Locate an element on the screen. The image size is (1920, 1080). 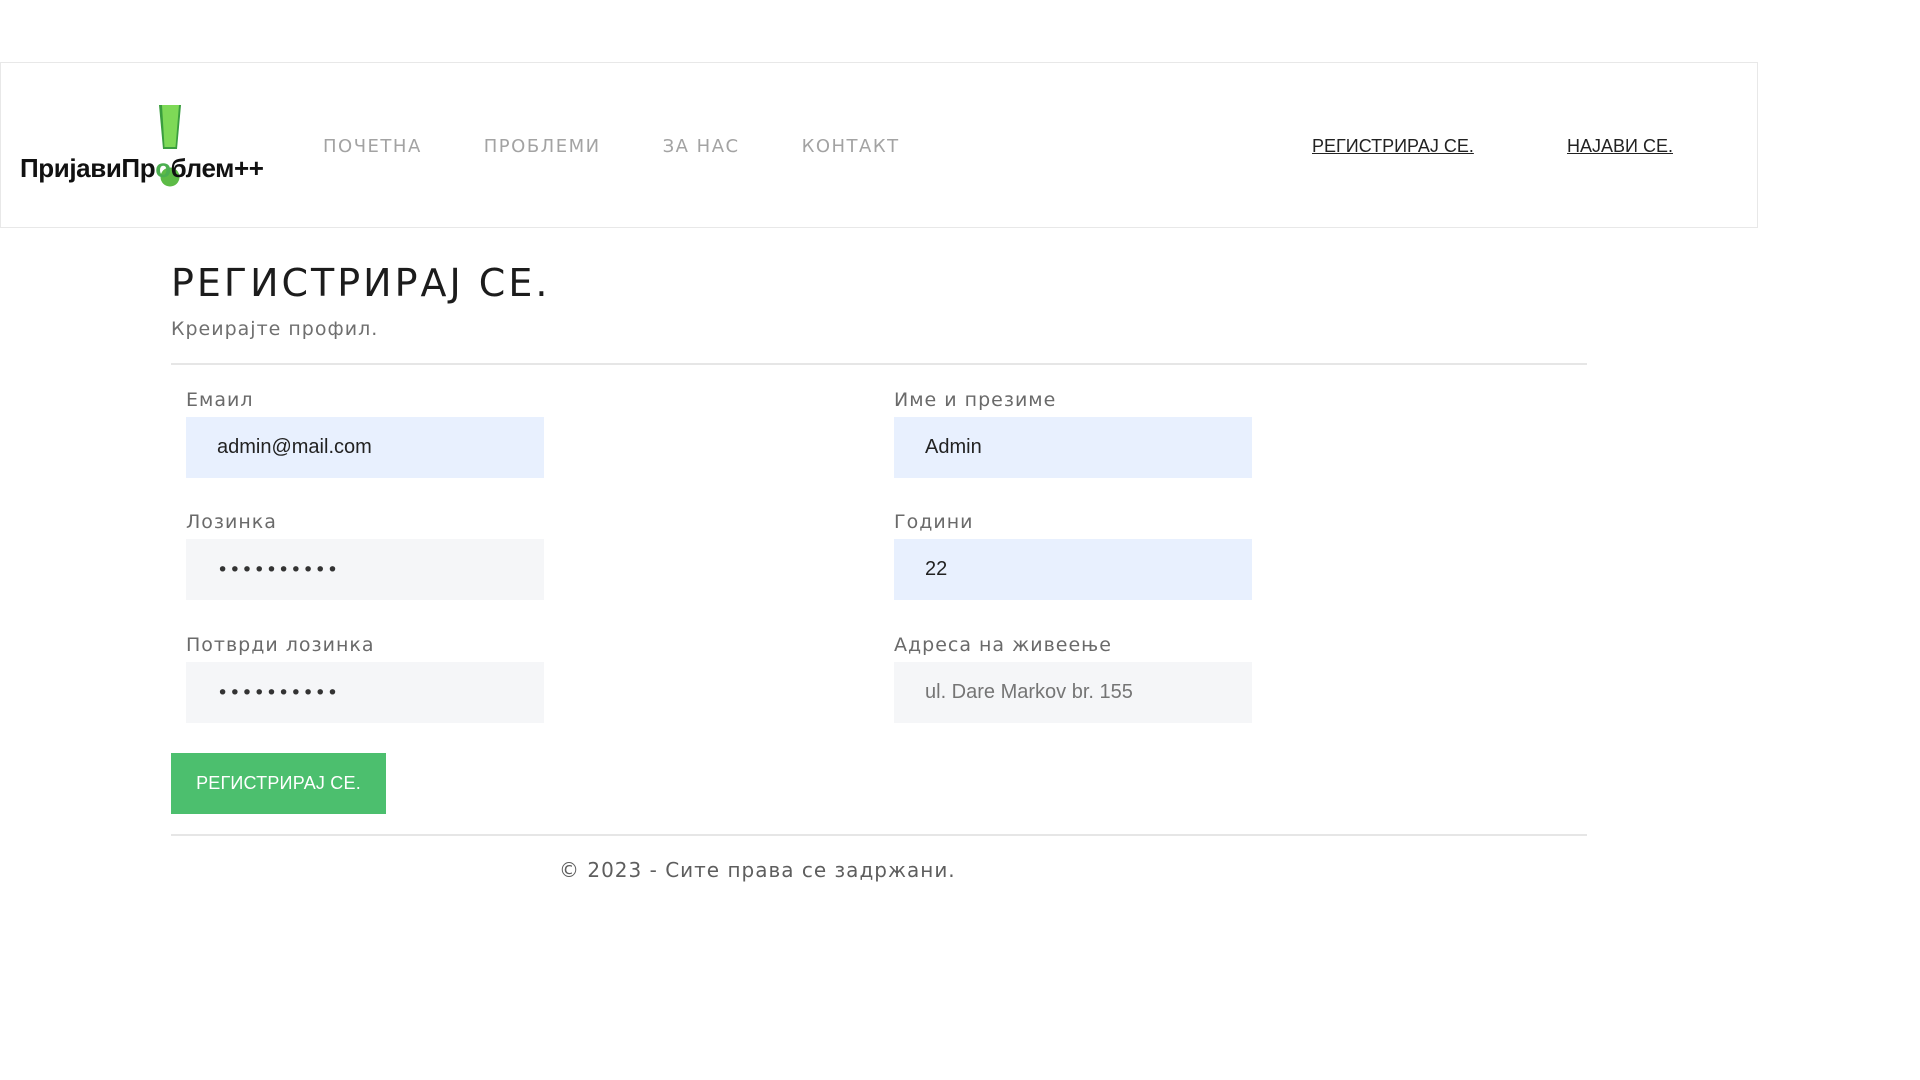
email-label: Емаил is located at coordinates (220, 400).